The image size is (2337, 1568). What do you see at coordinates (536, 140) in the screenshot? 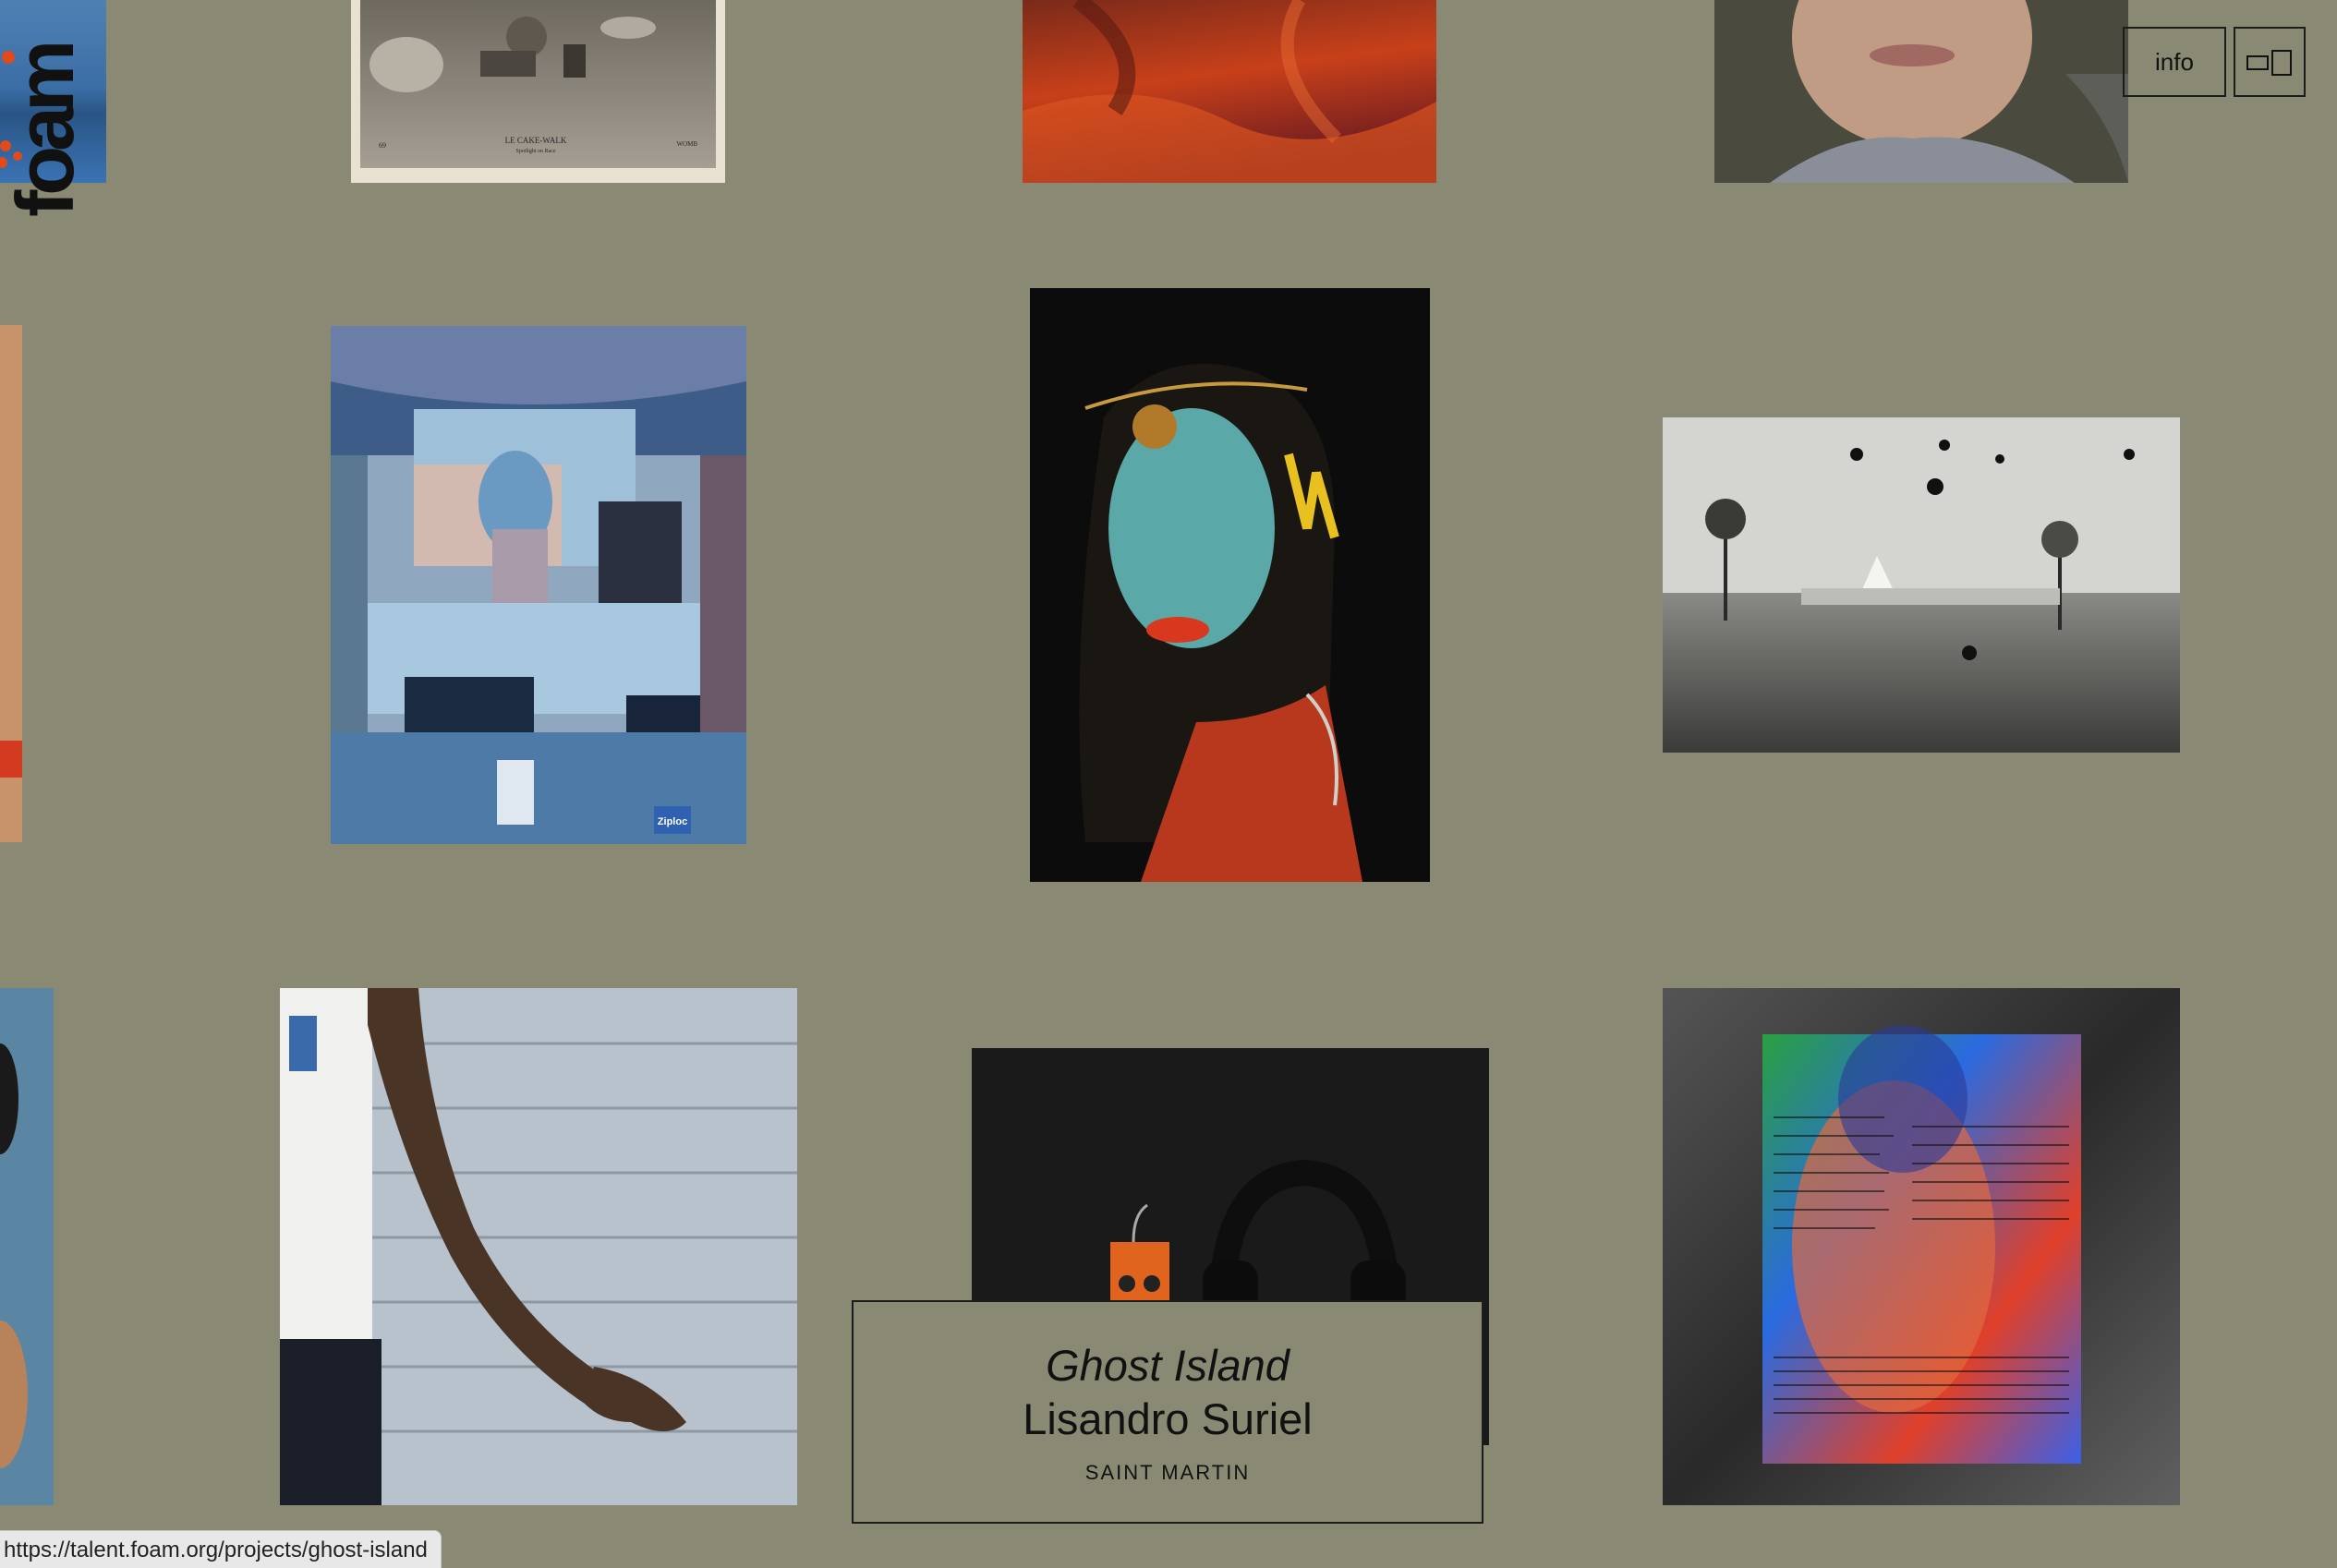
I see `poster-center-title: LE CAKE-WALK` at bounding box center [536, 140].